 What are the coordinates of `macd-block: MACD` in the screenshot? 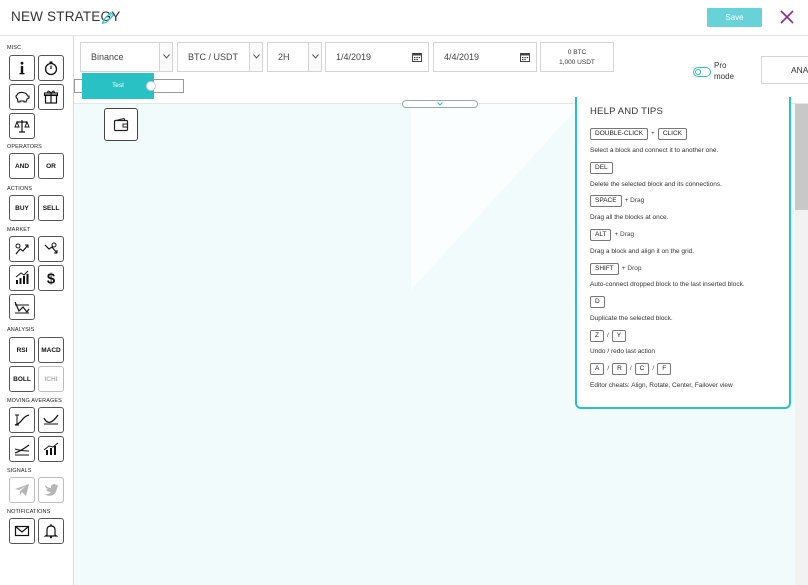 It's located at (51, 350).